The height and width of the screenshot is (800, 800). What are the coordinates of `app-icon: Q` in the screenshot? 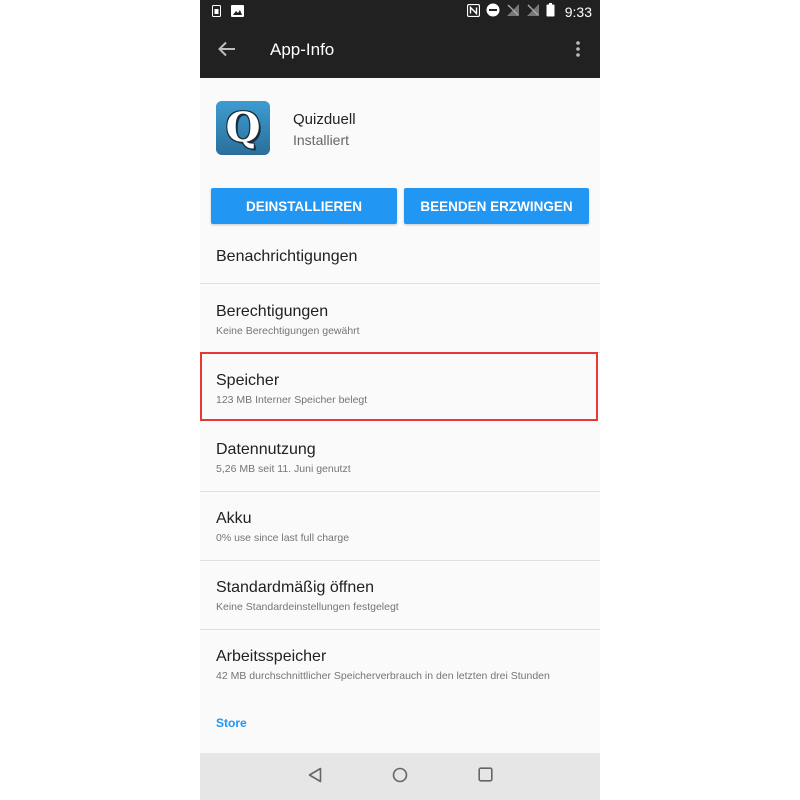 It's located at (243, 128).